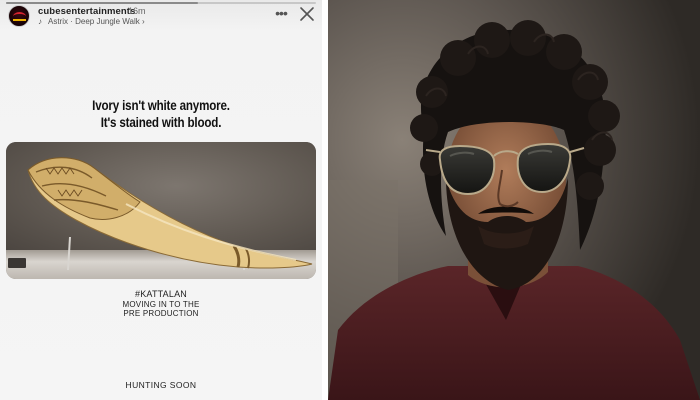 The height and width of the screenshot is (400, 700). I want to click on ivory-horn-graphic, so click(170, 214).